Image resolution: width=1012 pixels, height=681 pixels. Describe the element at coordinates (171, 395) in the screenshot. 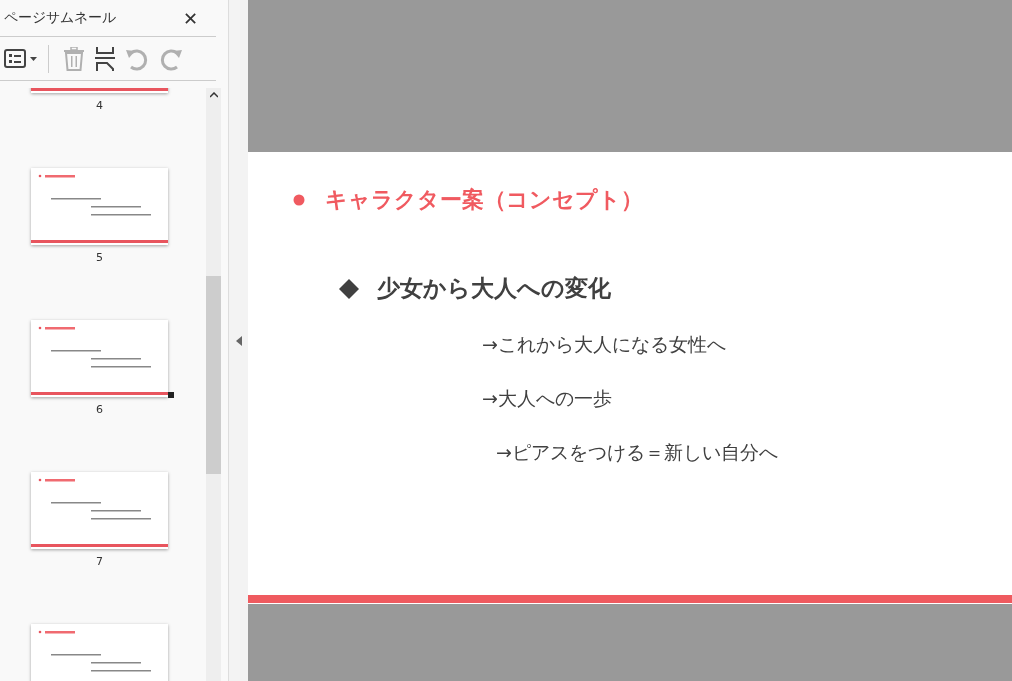

I see `resize-handle` at that location.